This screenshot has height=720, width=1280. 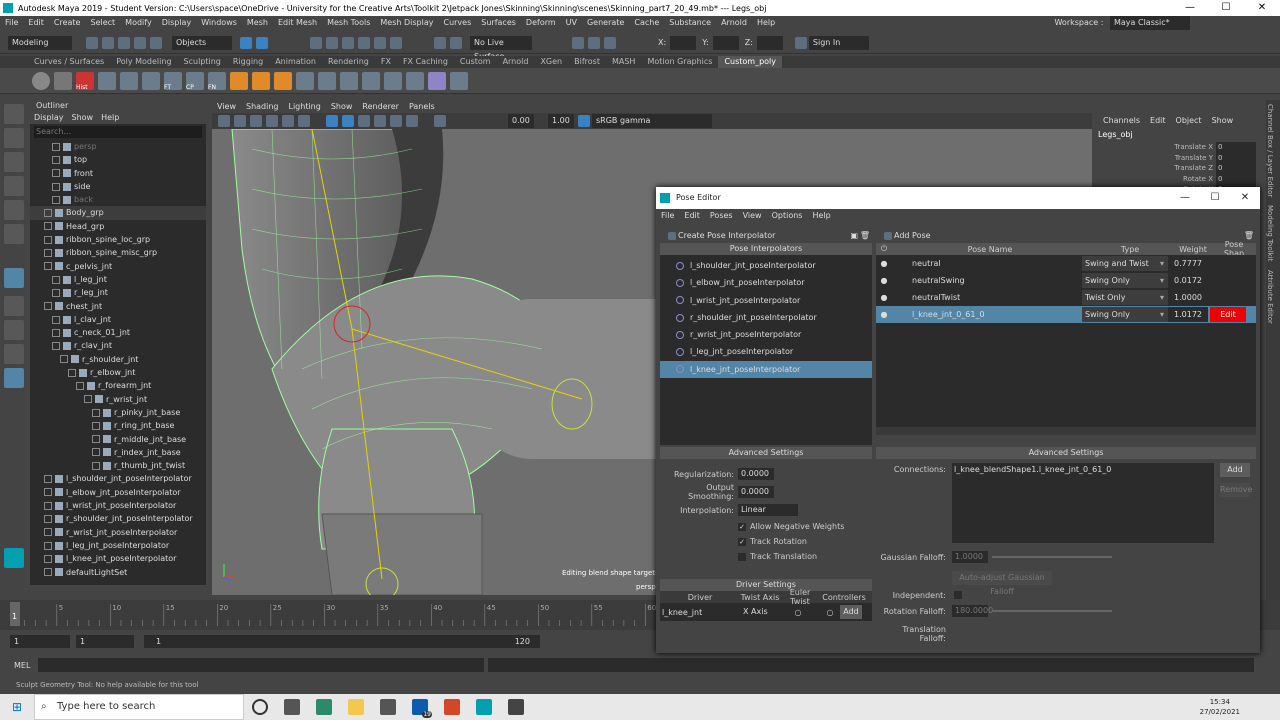 I want to click on menu-mesh: Mesh, so click(x=257, y=23).